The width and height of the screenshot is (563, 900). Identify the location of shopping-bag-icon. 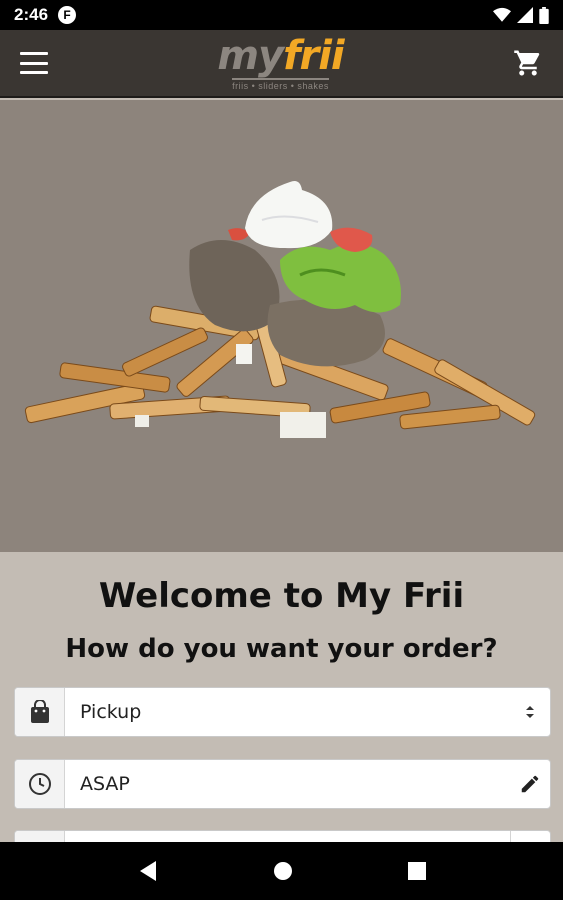
(40, 712).